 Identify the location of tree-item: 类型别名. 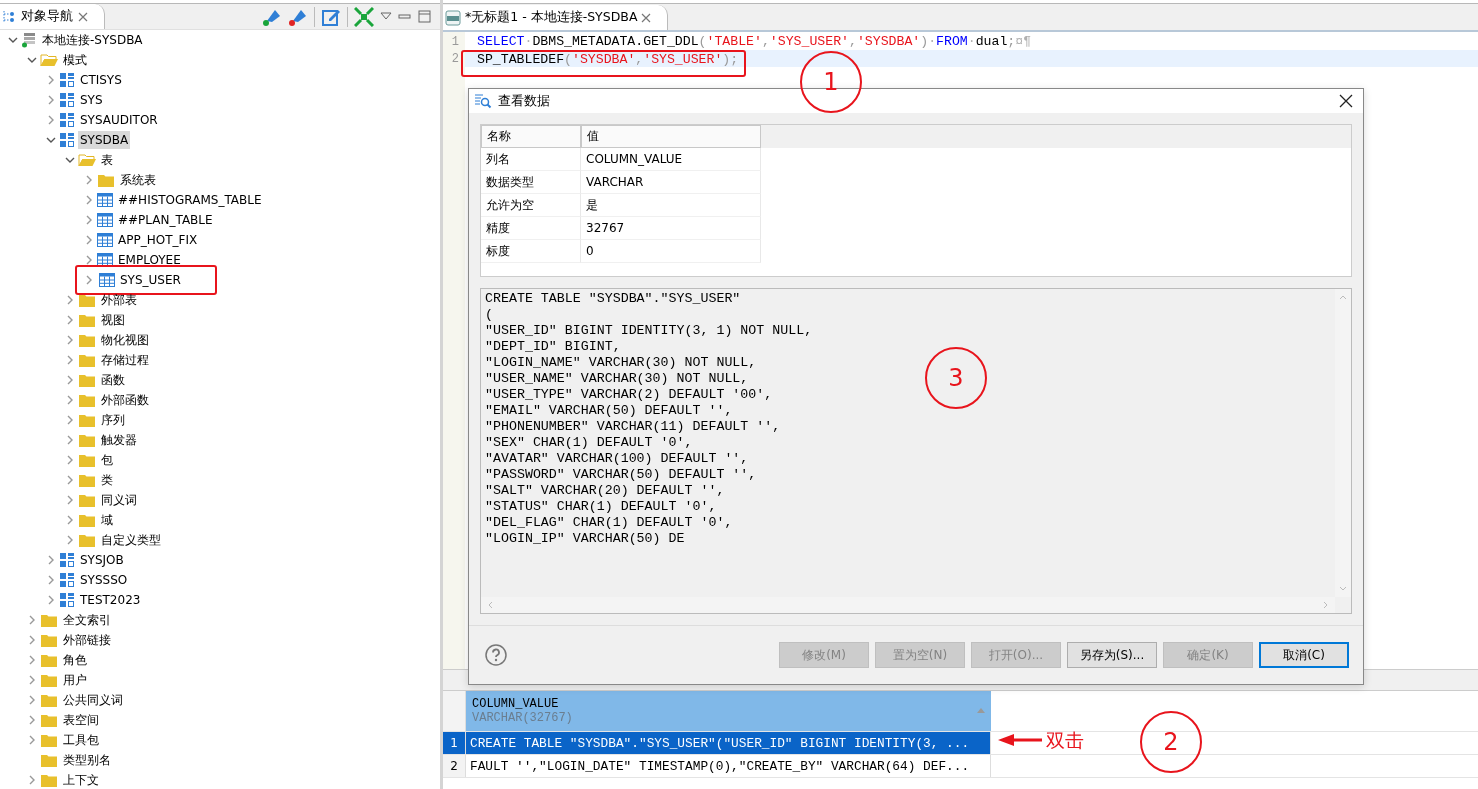
(87, 760).